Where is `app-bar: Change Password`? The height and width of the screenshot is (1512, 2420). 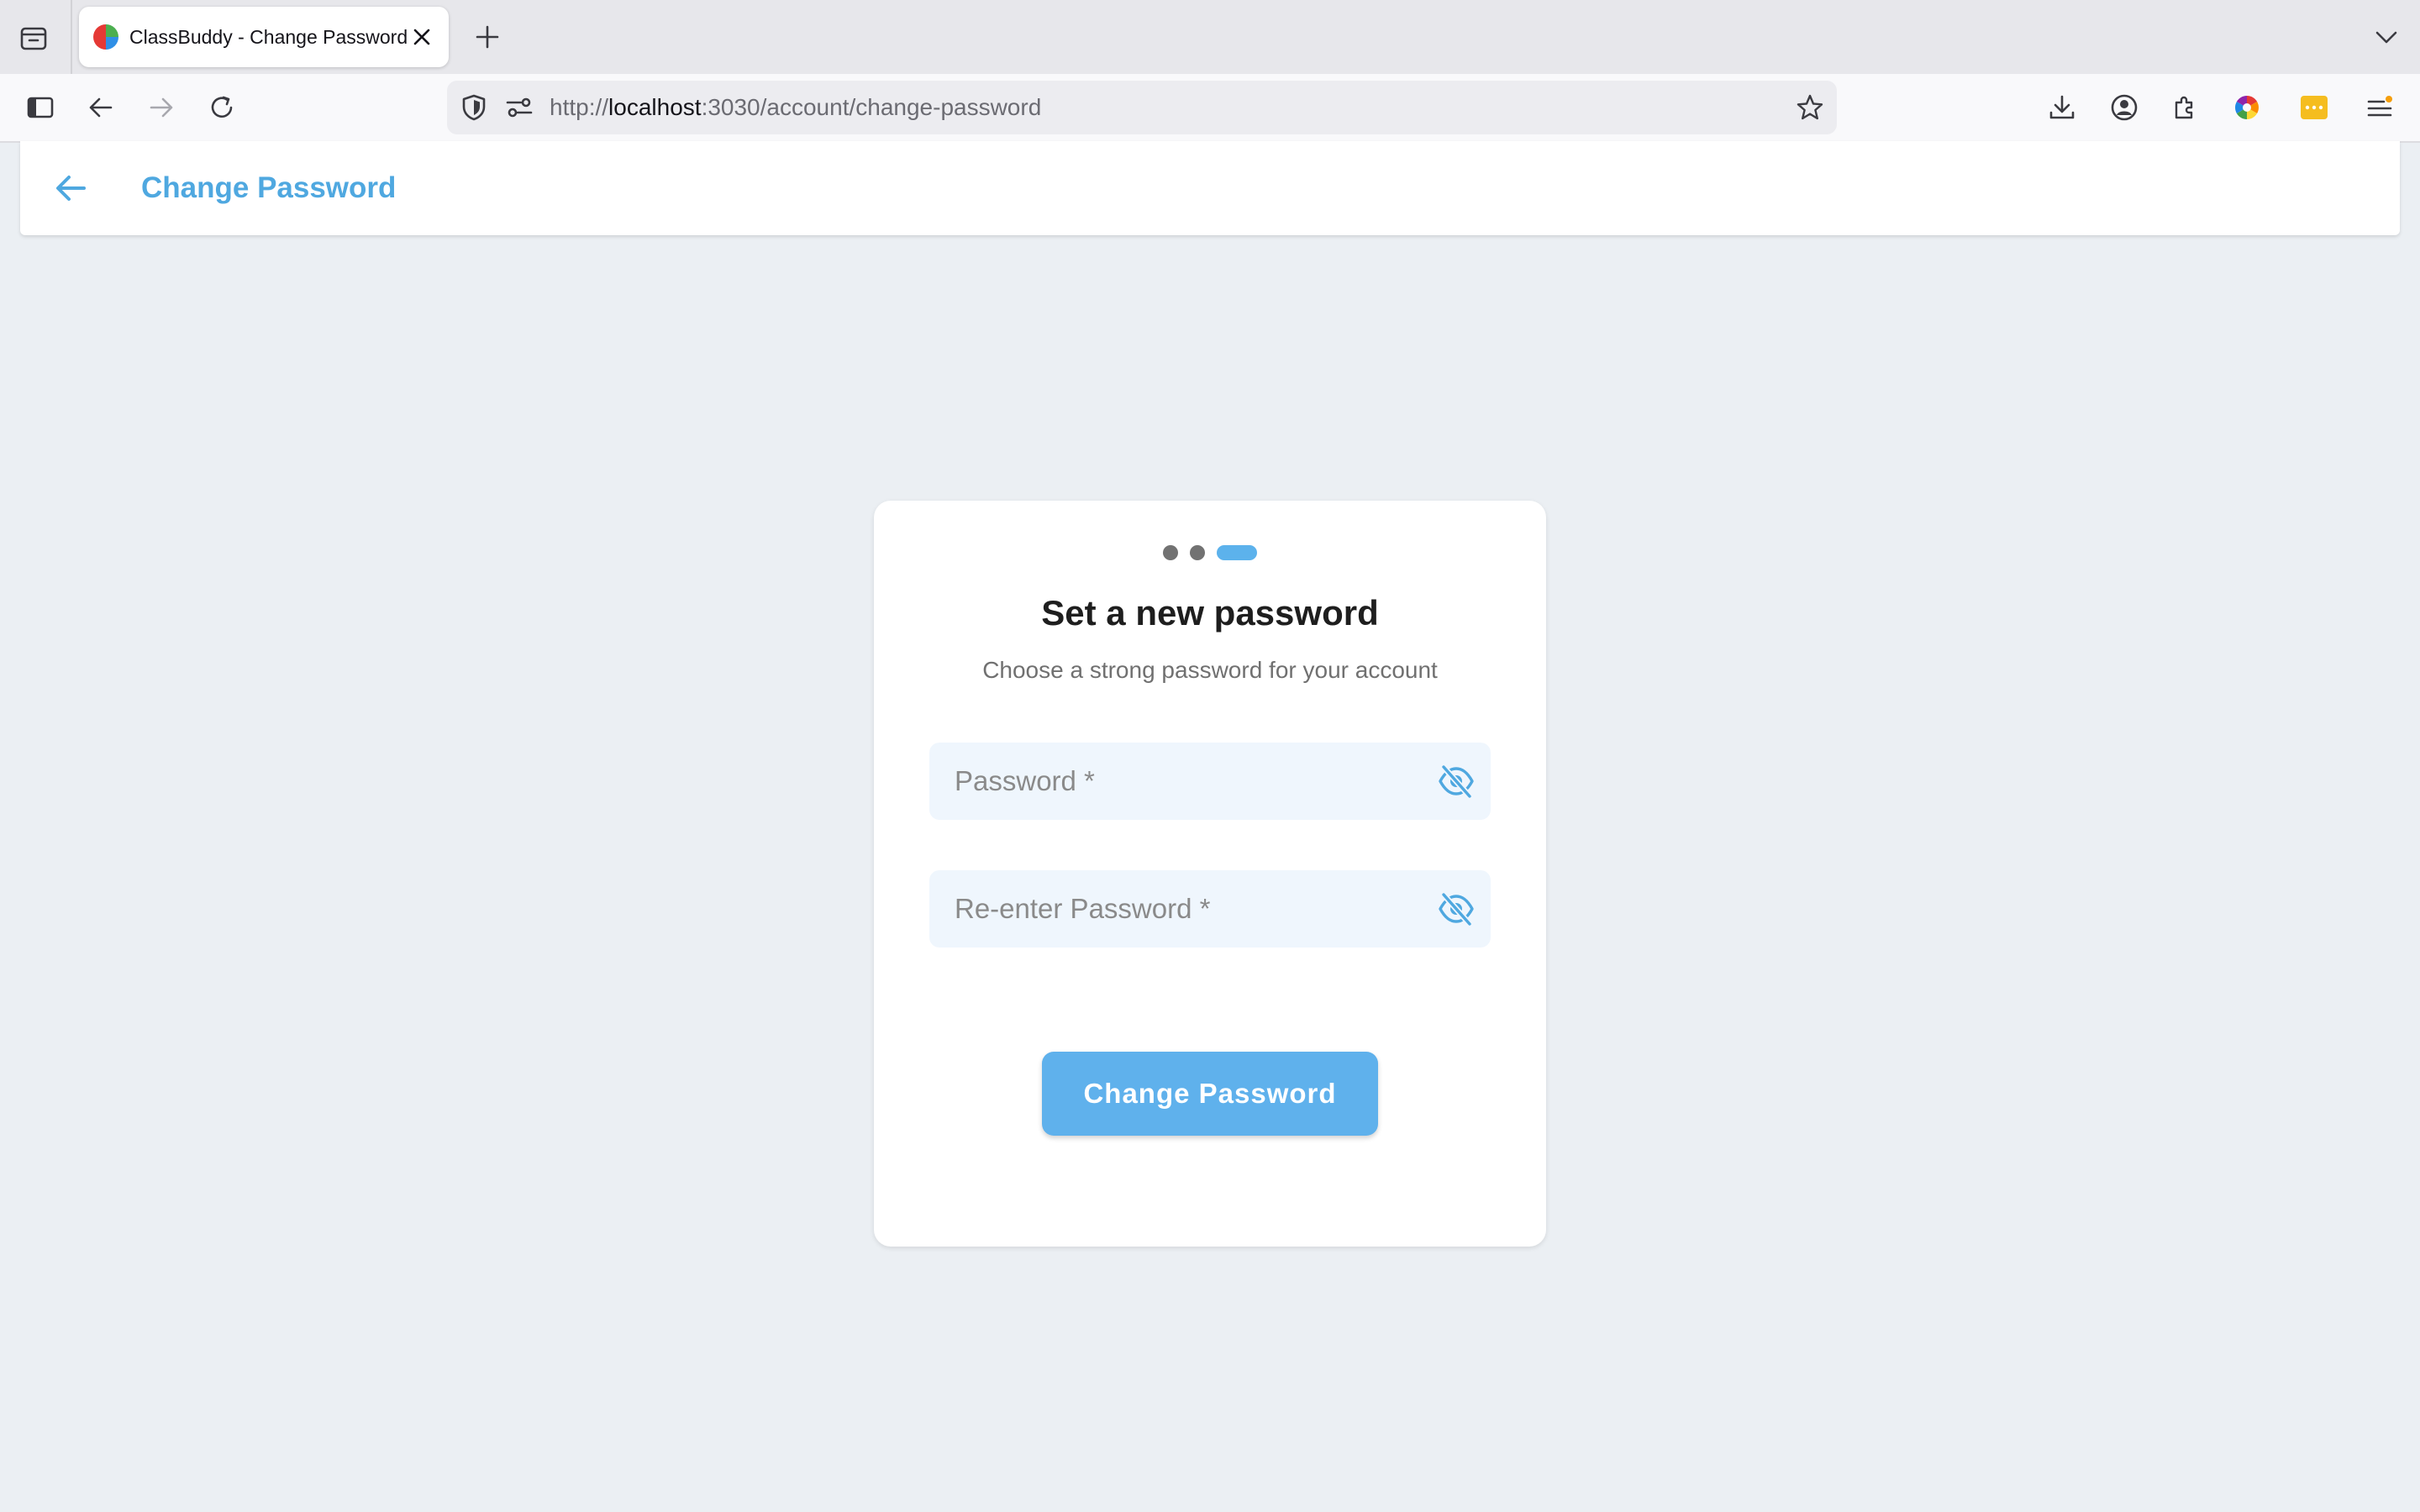
app-bar: Change Password is located at coordinates (1210, 188).